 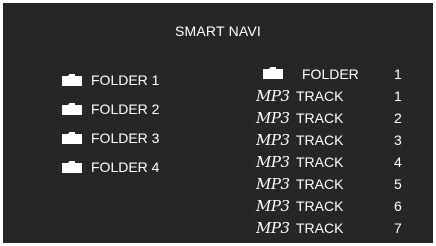 I want to click on track-item: MP3 TRACK 3, so click(x=331, y=140).